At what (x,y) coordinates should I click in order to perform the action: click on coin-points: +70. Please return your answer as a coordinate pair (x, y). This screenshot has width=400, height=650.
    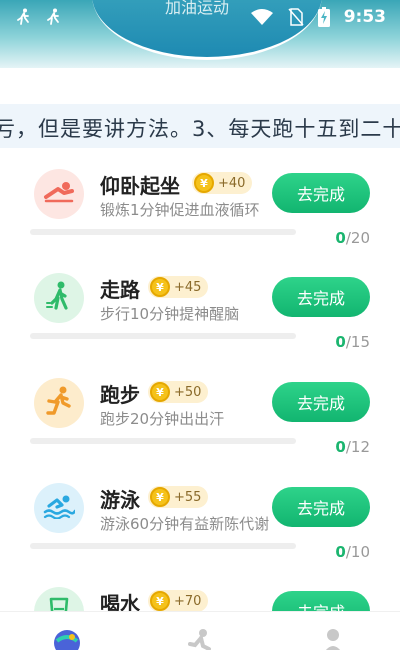
    Looking at the image, I should click on (188, 601).